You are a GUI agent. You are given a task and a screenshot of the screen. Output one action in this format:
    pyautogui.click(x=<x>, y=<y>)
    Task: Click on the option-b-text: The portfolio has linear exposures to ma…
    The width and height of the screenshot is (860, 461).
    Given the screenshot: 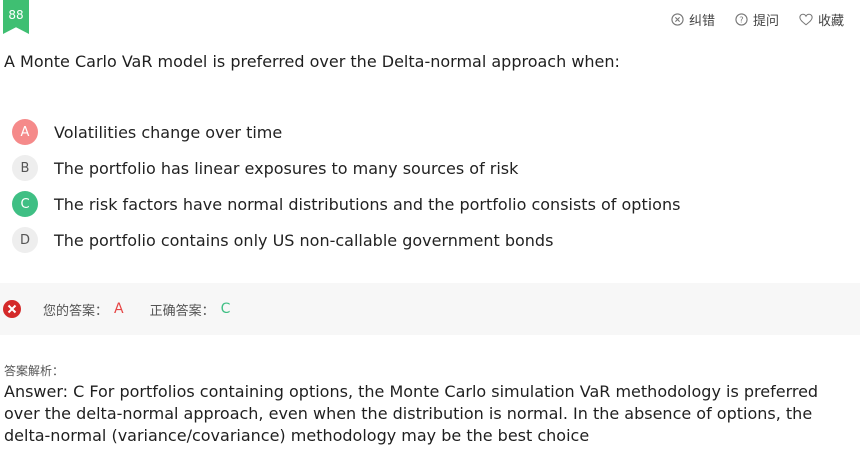 What is the action you would take?
    pyautogui.click(x=286, y=168)
    